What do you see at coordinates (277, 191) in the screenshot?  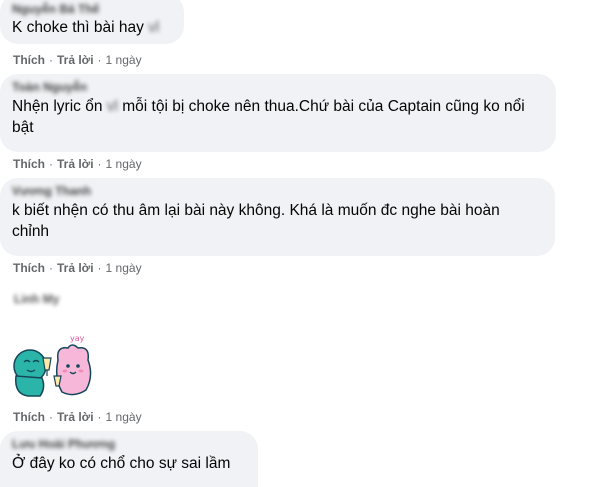 I see `comment-author: Vương Thanh` at bounding box center [277, 191].